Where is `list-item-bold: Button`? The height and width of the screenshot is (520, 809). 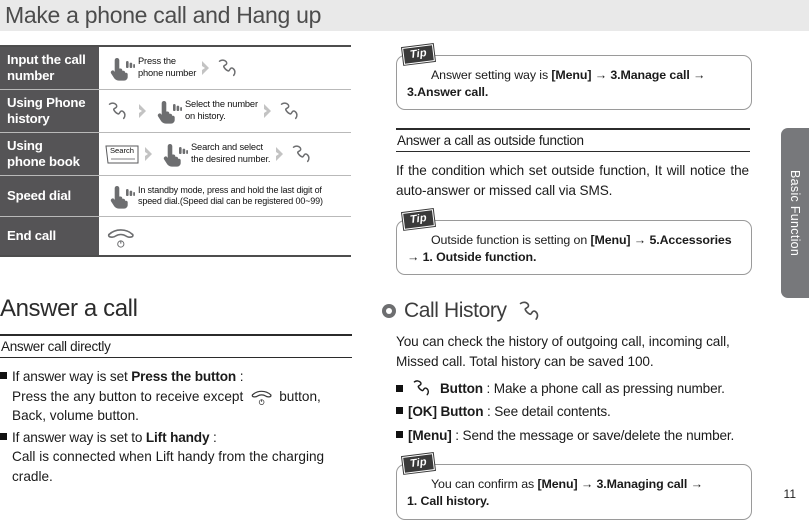 list-item-bold: Button is located at coordinates (461, 388).